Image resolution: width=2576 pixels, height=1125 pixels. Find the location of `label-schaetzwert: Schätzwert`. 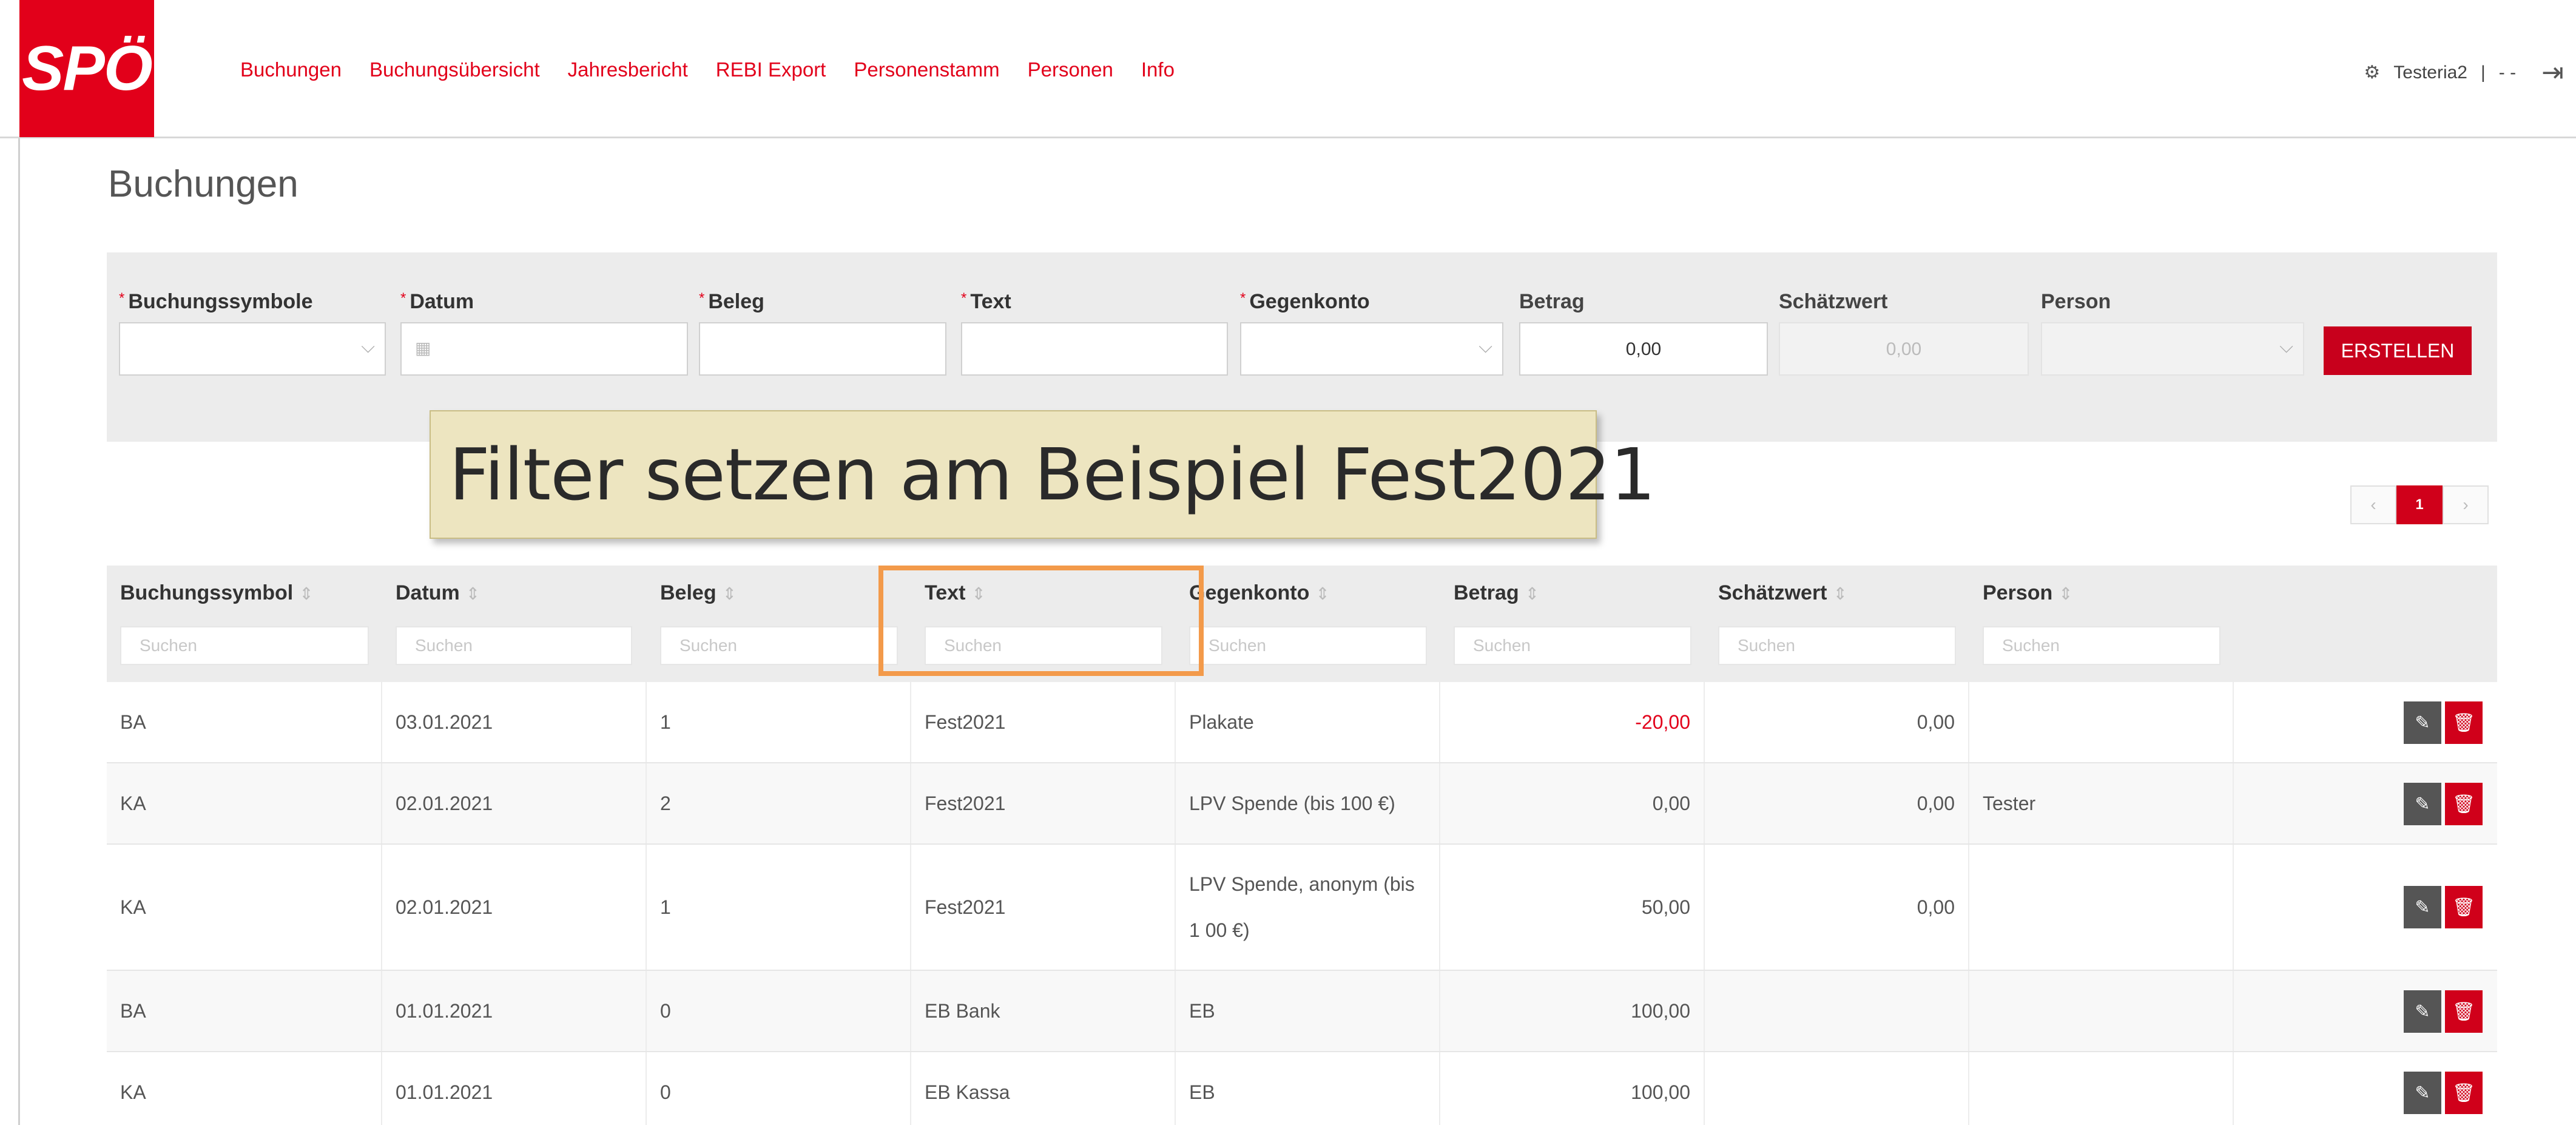

label-schaetzwert: Schätzwert is located at coordinates (1834, 301).